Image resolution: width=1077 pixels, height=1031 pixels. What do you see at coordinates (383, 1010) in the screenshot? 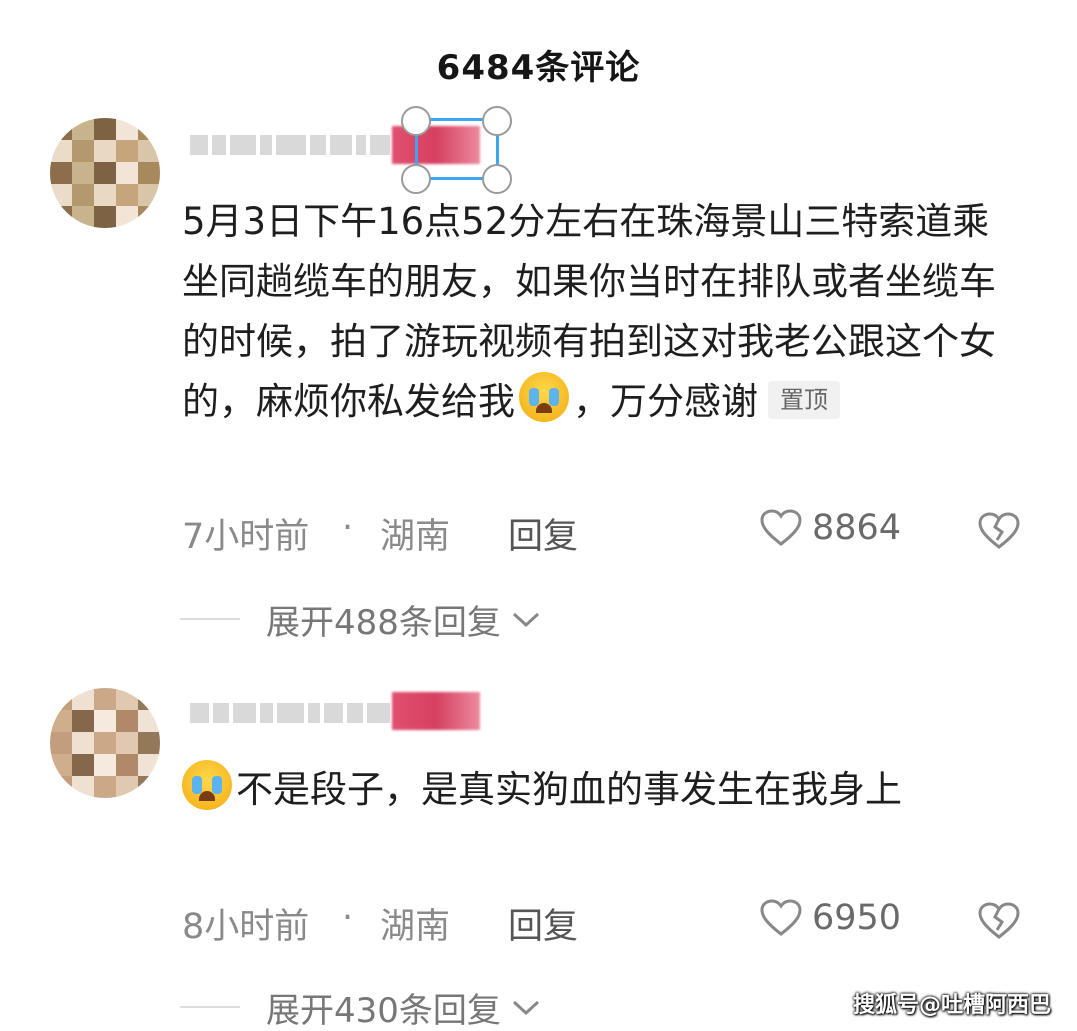
I see `expand-replies-label: 展开430条回复` at bounding box center [383, 1010].